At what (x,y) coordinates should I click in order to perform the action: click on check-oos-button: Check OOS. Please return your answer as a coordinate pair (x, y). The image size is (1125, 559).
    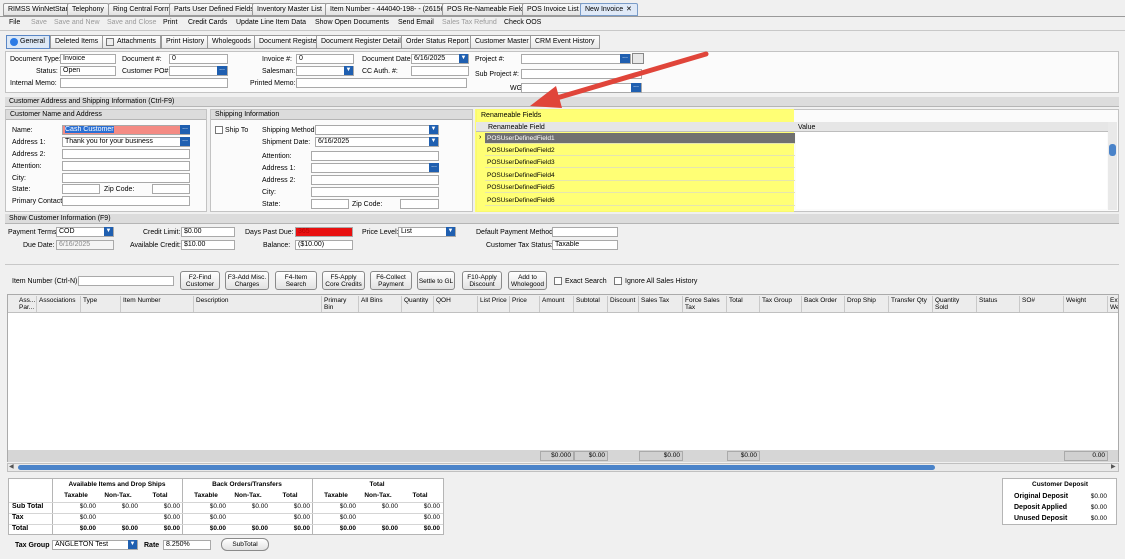
    Looking at the image, I should click on (522, 22).